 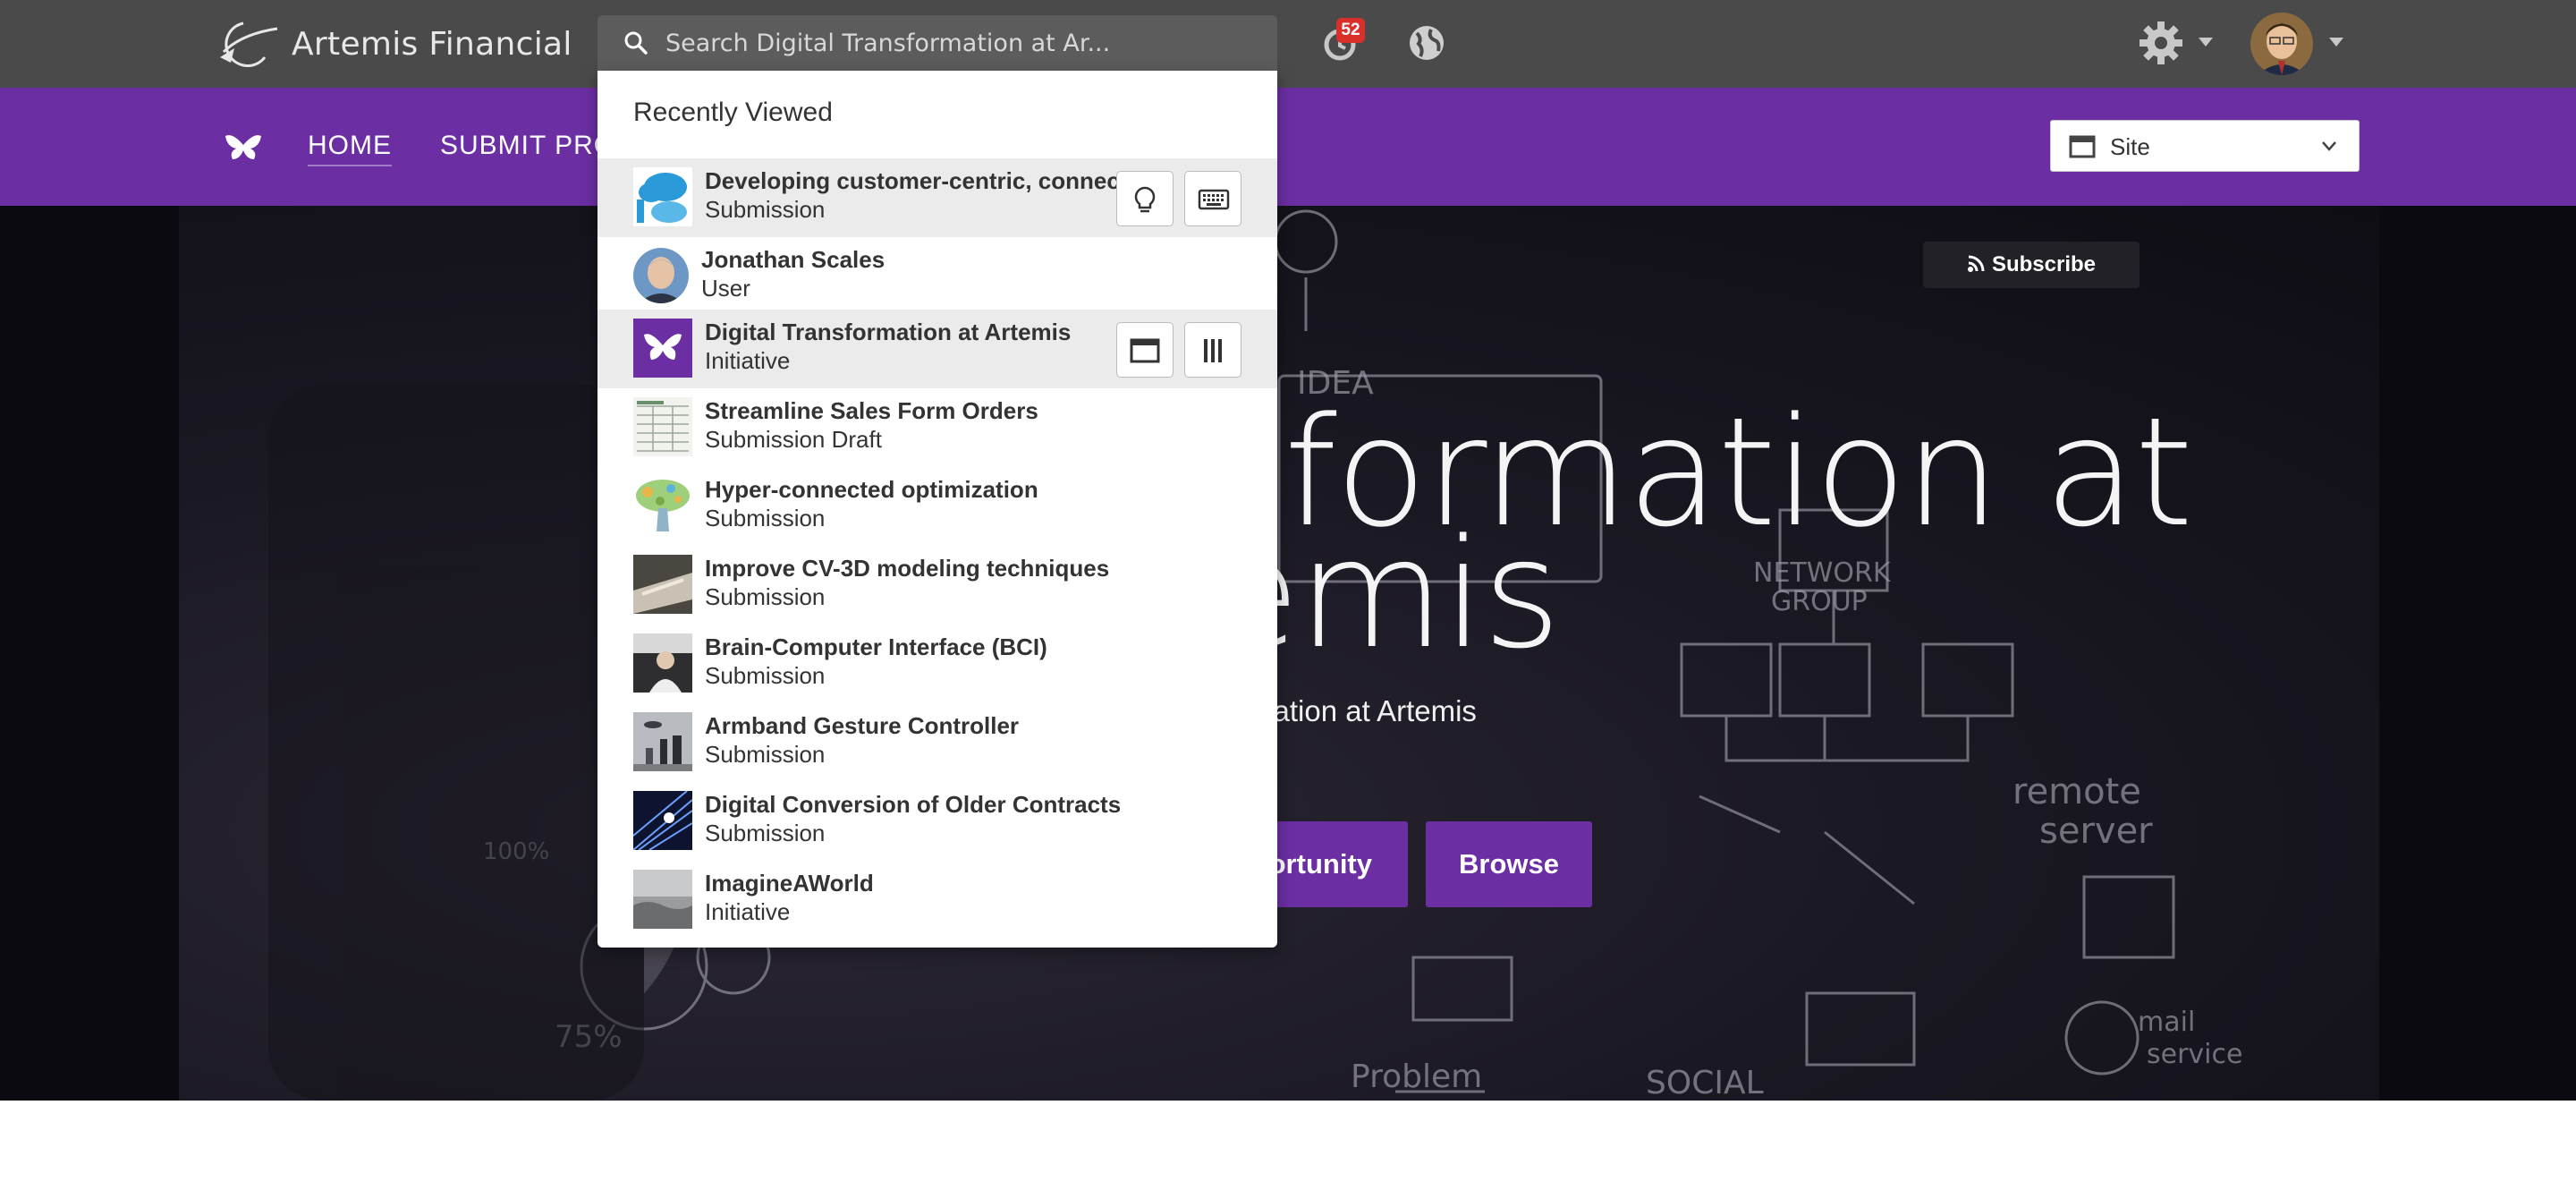 I want to click on recent-item: ImagineAWorld Initiative, so click(x=937, y=900).